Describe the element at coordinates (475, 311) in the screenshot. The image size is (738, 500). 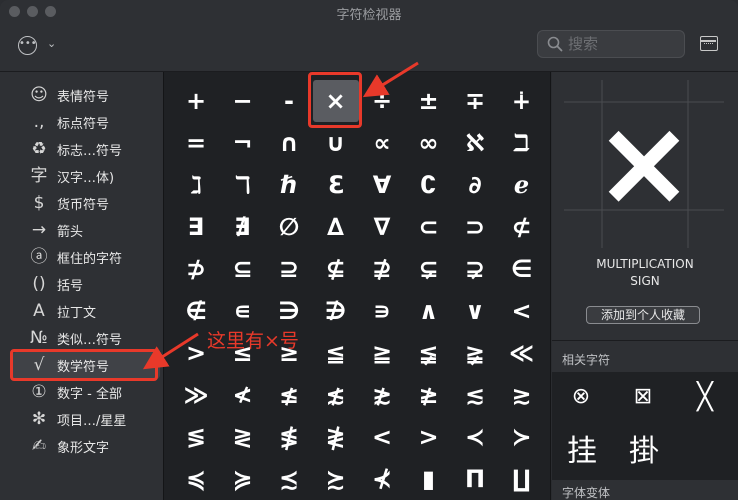
I see `char-cell: ∨` at that location.